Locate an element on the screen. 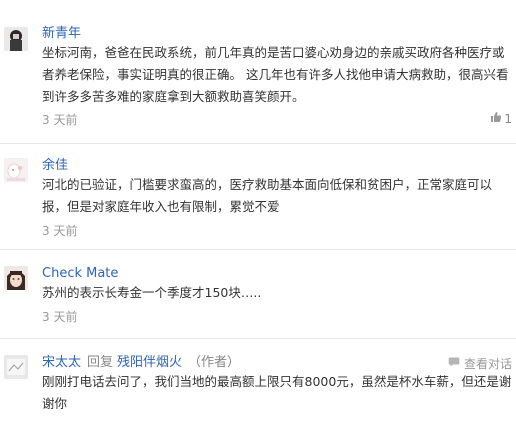 The image size is (516, 424). comment-header: 余佳 is located at coordinates (55, 166).